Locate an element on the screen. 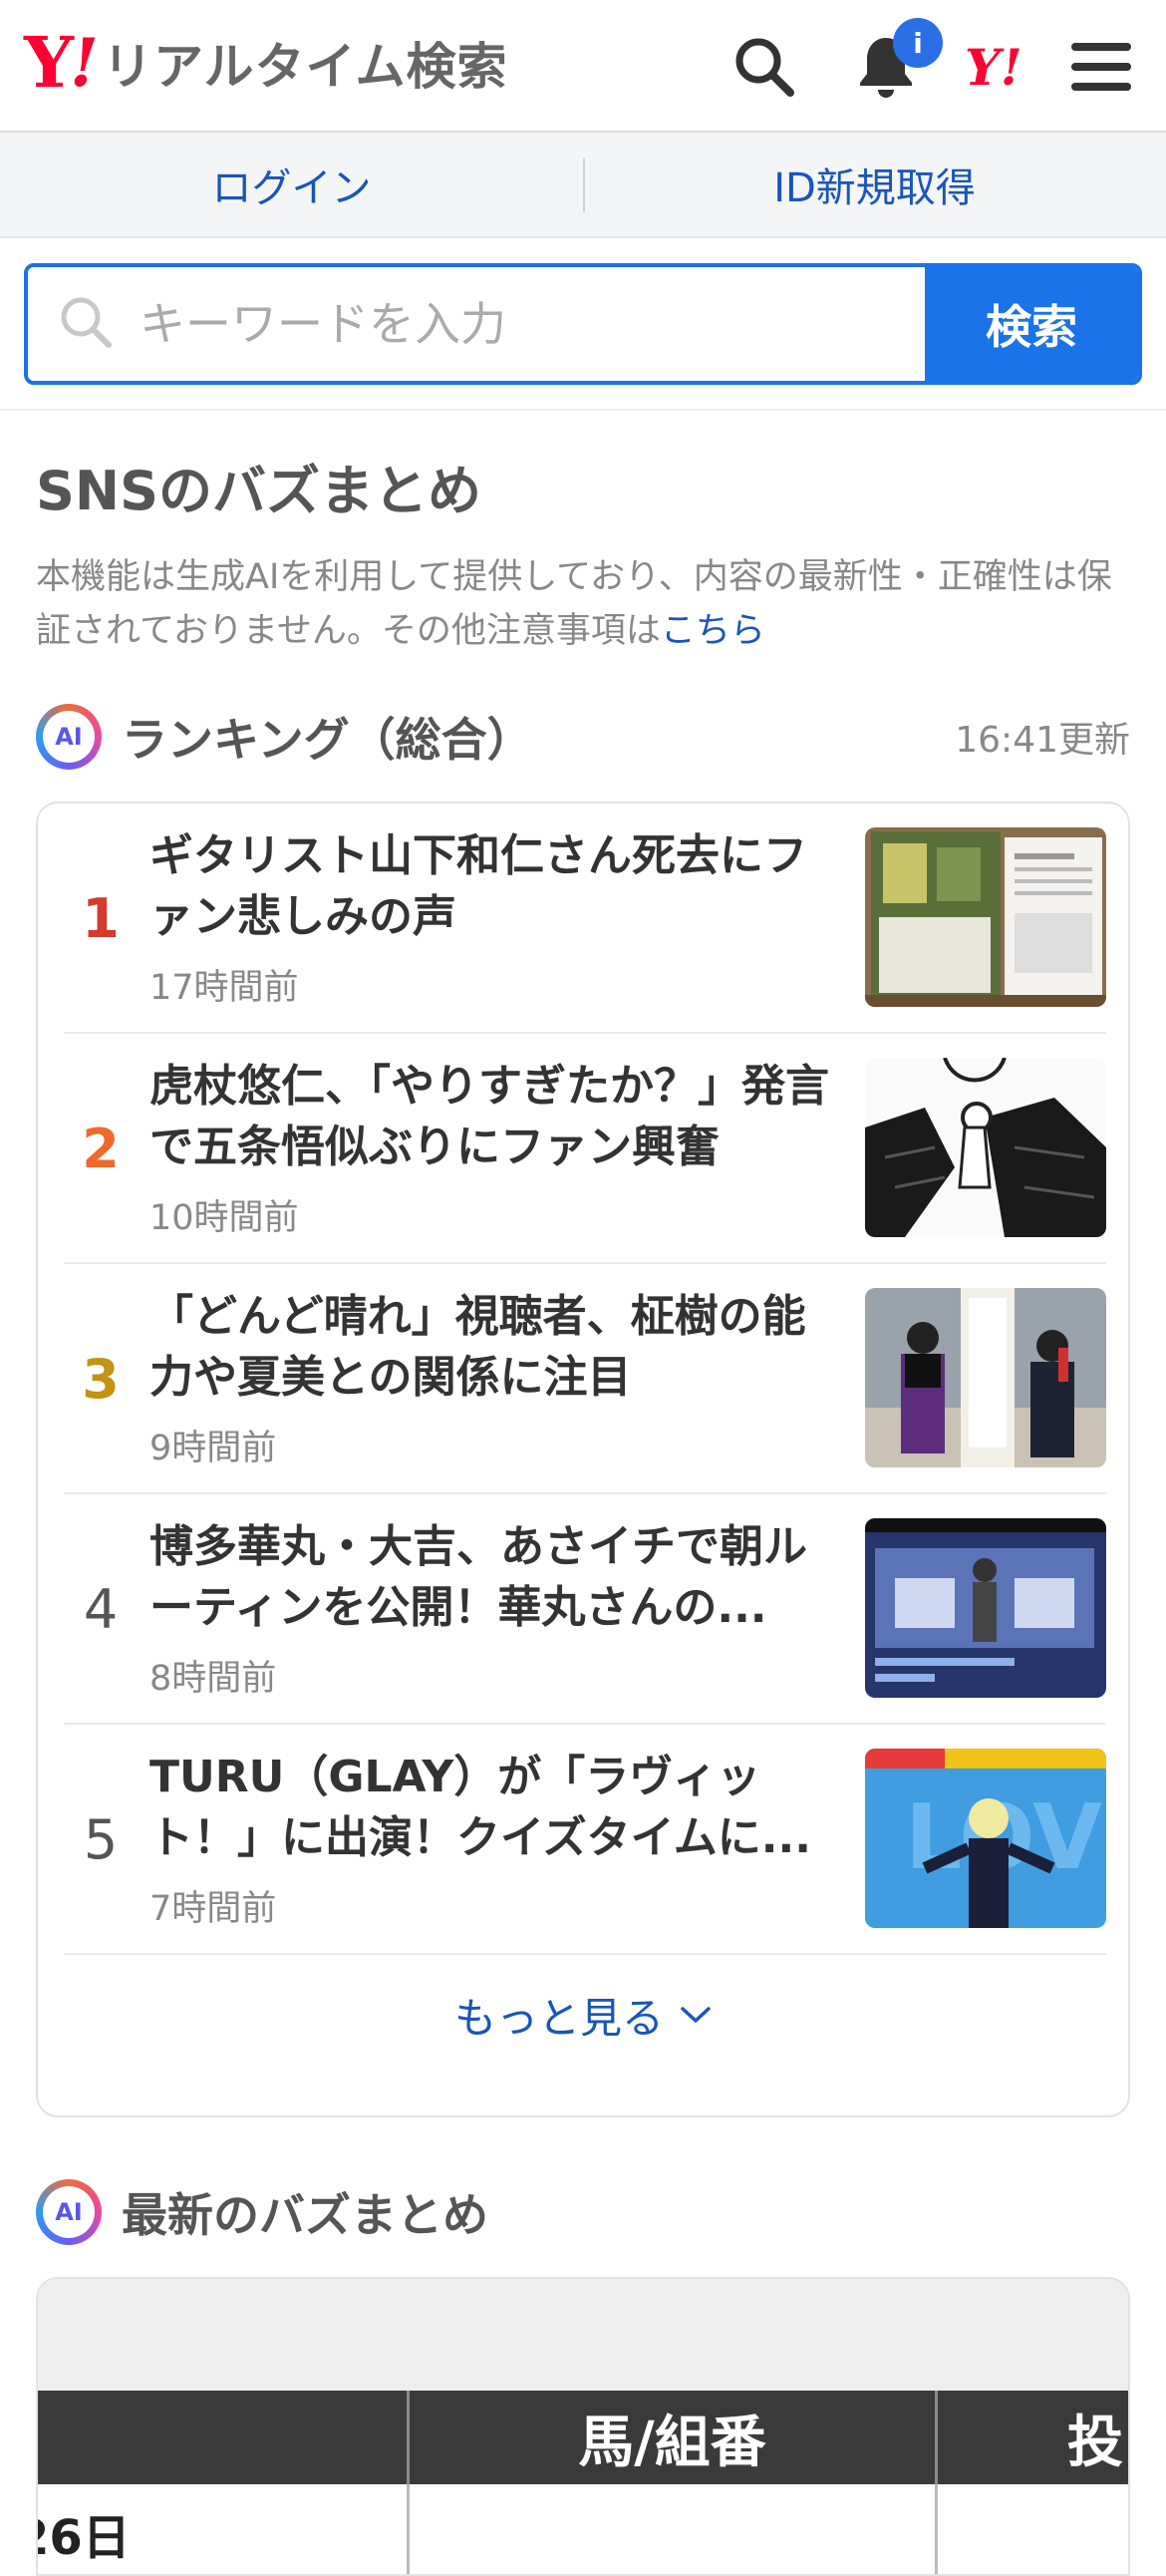 The height and width of the screenshot is (2576, 1166). search-icon is located at coordinates (765, 67).